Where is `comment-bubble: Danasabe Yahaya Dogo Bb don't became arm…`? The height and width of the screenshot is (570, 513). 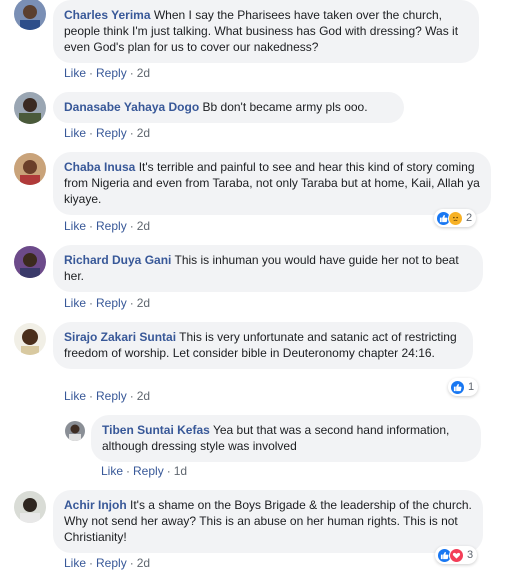
comment-bubble: Danasabe Yahaya Dogo Bb don't became arm… is located at coordinates (228, 107).